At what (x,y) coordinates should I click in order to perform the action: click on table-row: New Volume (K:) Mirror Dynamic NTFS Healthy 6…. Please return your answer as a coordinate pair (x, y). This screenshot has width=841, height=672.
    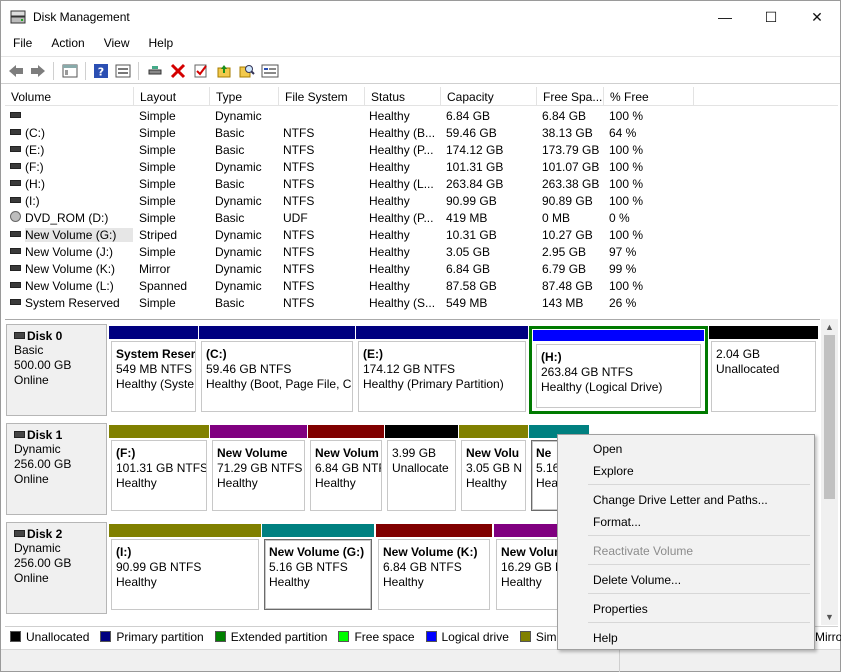
    Looking at the image, I should click on (421, 268).